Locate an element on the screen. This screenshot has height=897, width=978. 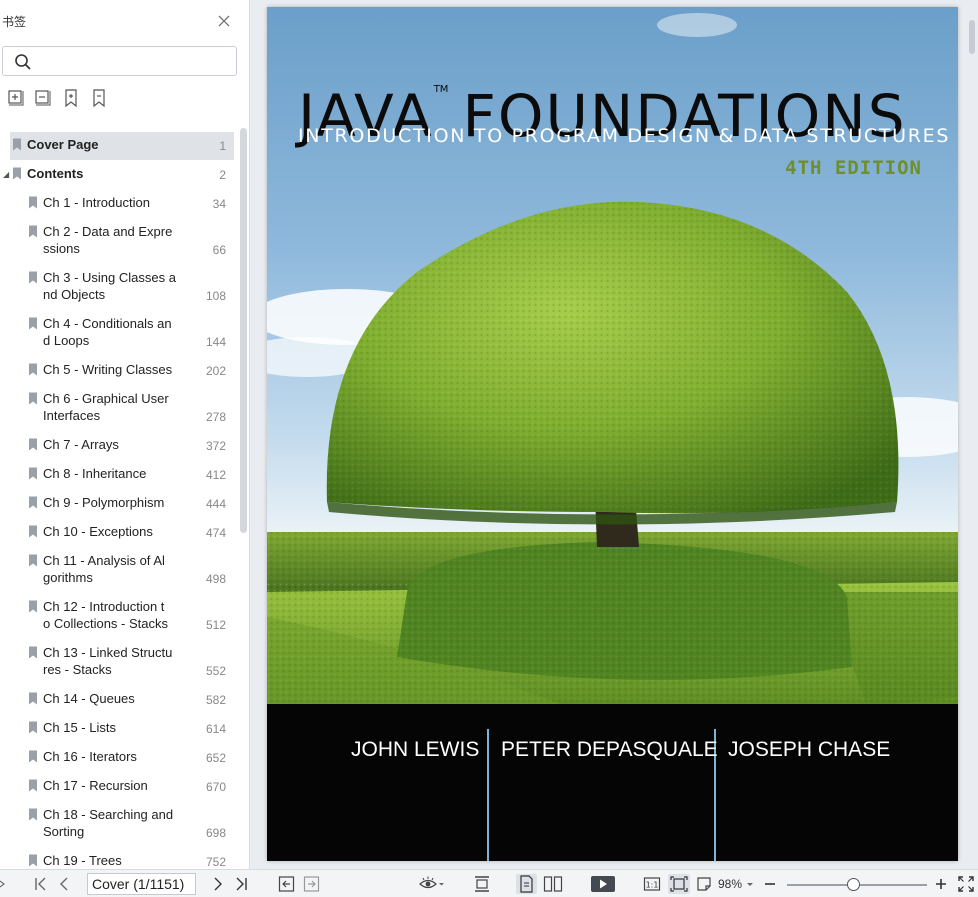
cover-title-tm: TM is located at coordinates (441, 89).